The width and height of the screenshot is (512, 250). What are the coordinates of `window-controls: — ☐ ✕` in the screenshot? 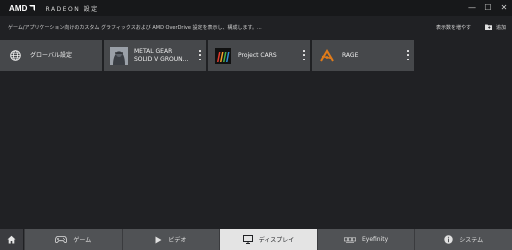 It's located at (488, 8).